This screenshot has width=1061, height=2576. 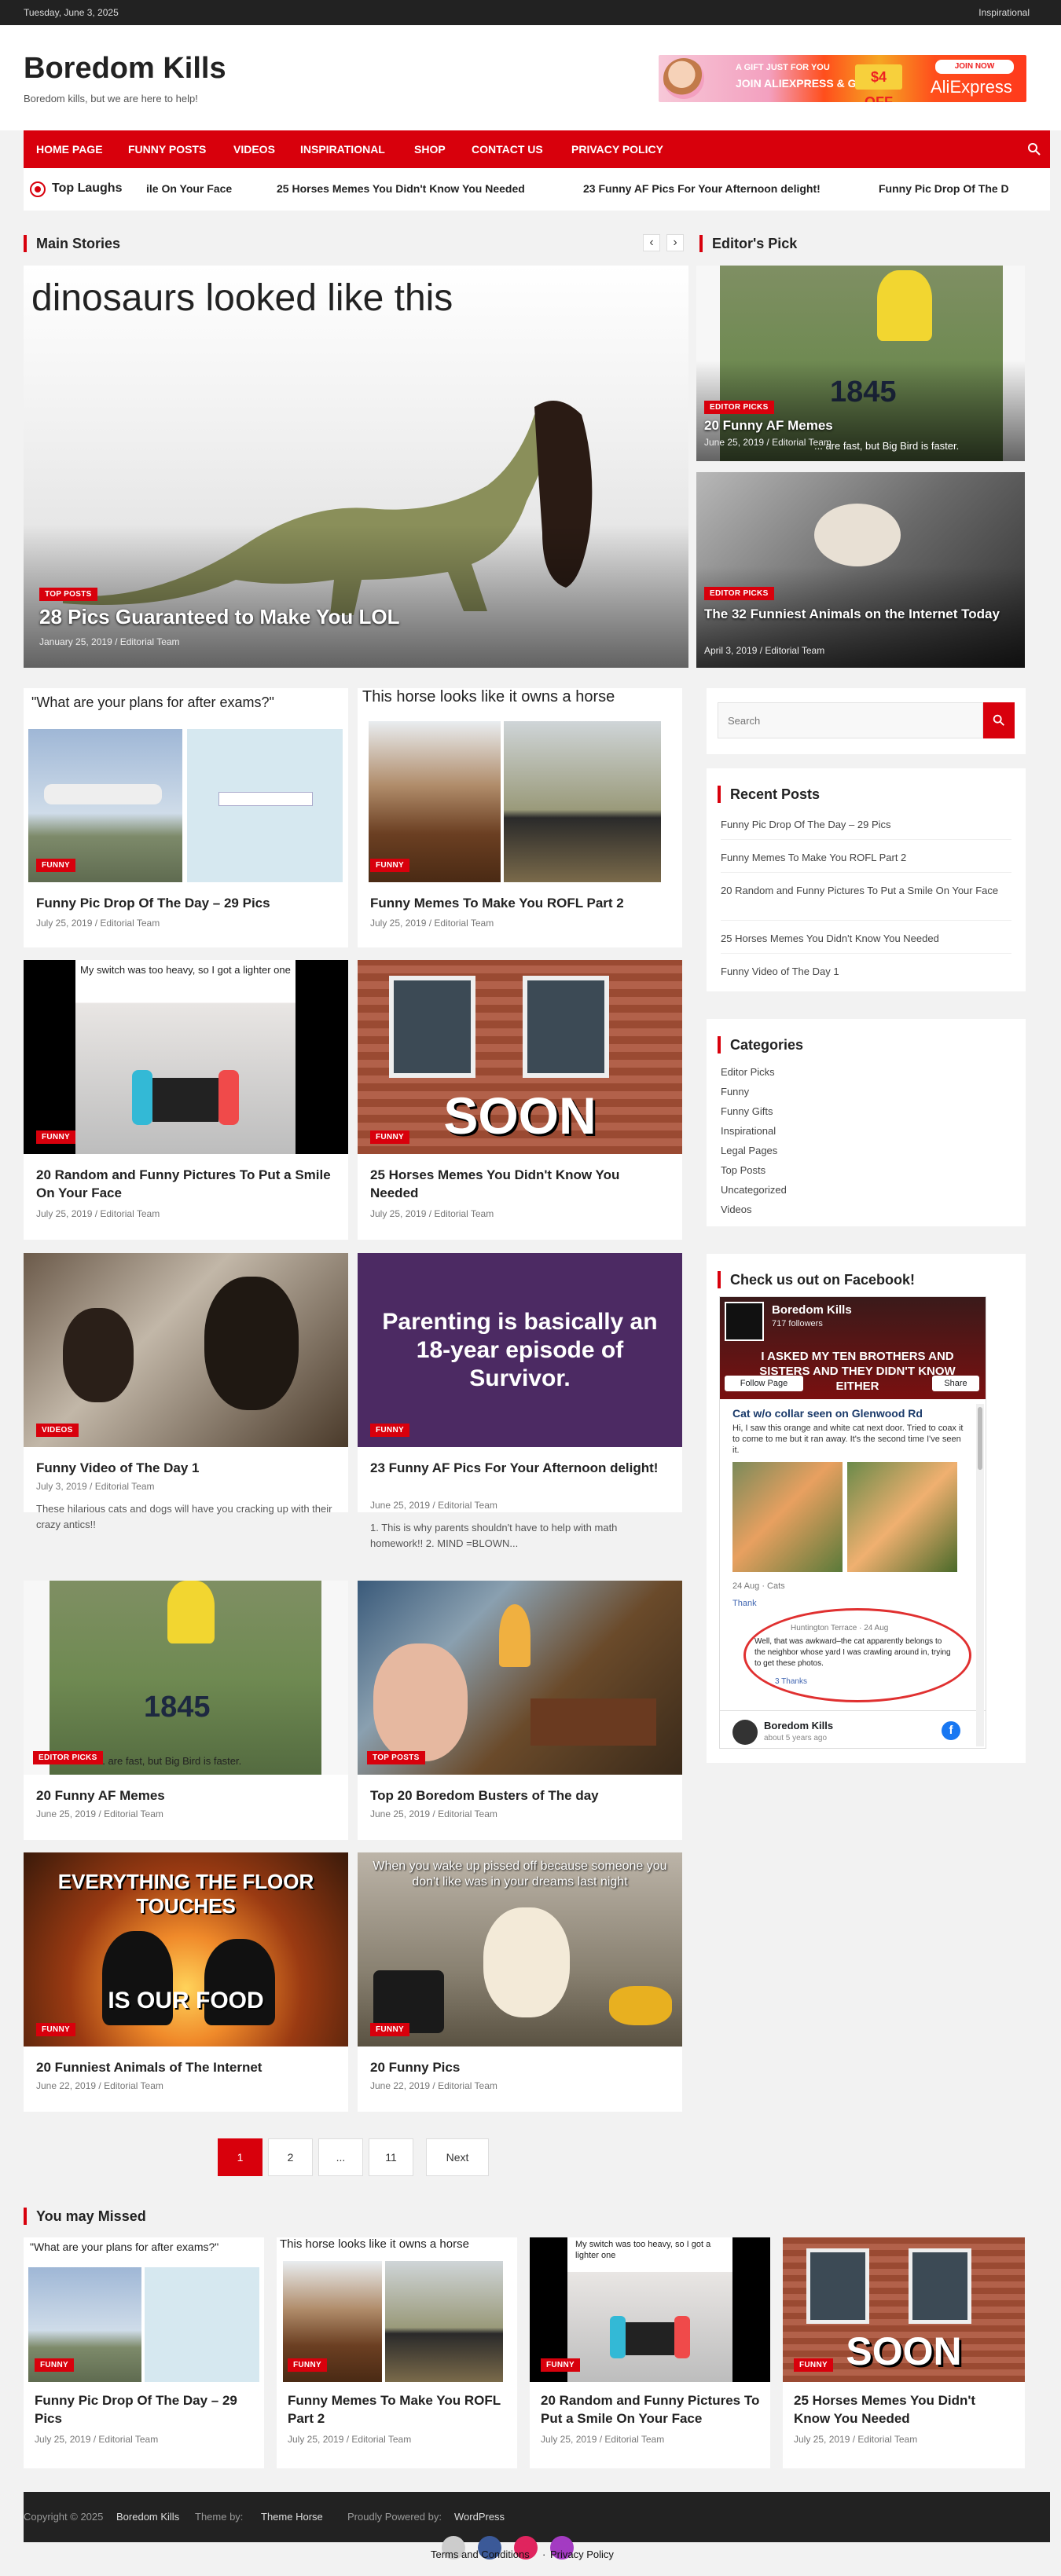 What do you see at coordinates (735, 1091) in the screenshot?
I see `category-link: Funny` at bounding box center [735, 1091].